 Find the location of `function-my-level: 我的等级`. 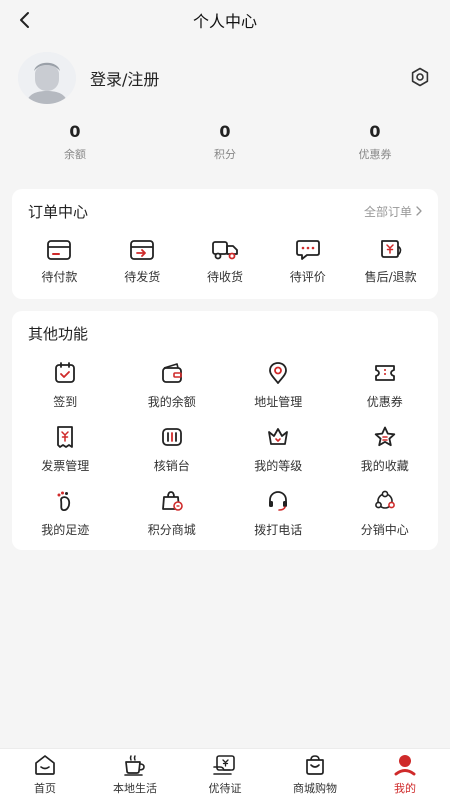

function-my-level: 我的等级 is located at coordinates (278, 448).